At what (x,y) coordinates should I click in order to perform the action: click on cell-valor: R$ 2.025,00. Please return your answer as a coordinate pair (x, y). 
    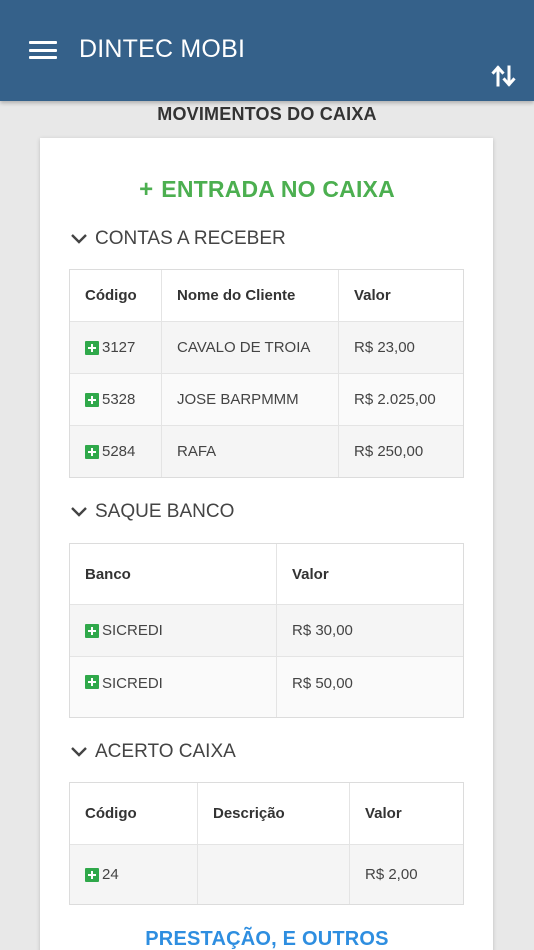
    Looking at the image, I should click on (395, 399).